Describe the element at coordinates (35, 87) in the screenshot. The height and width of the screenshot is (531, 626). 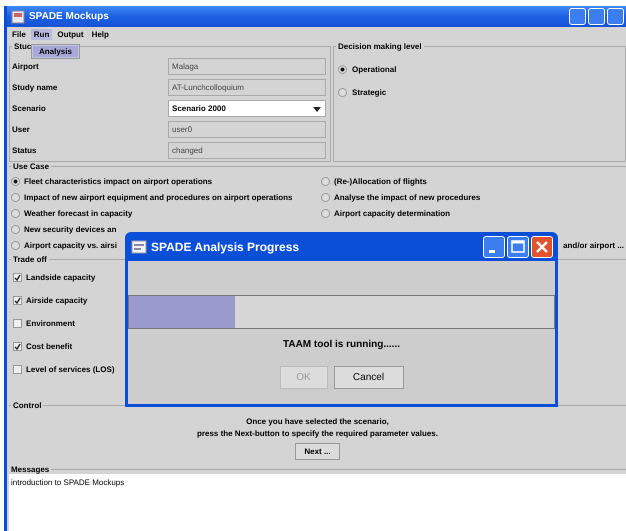
I see `field-label: Study name` at that location.